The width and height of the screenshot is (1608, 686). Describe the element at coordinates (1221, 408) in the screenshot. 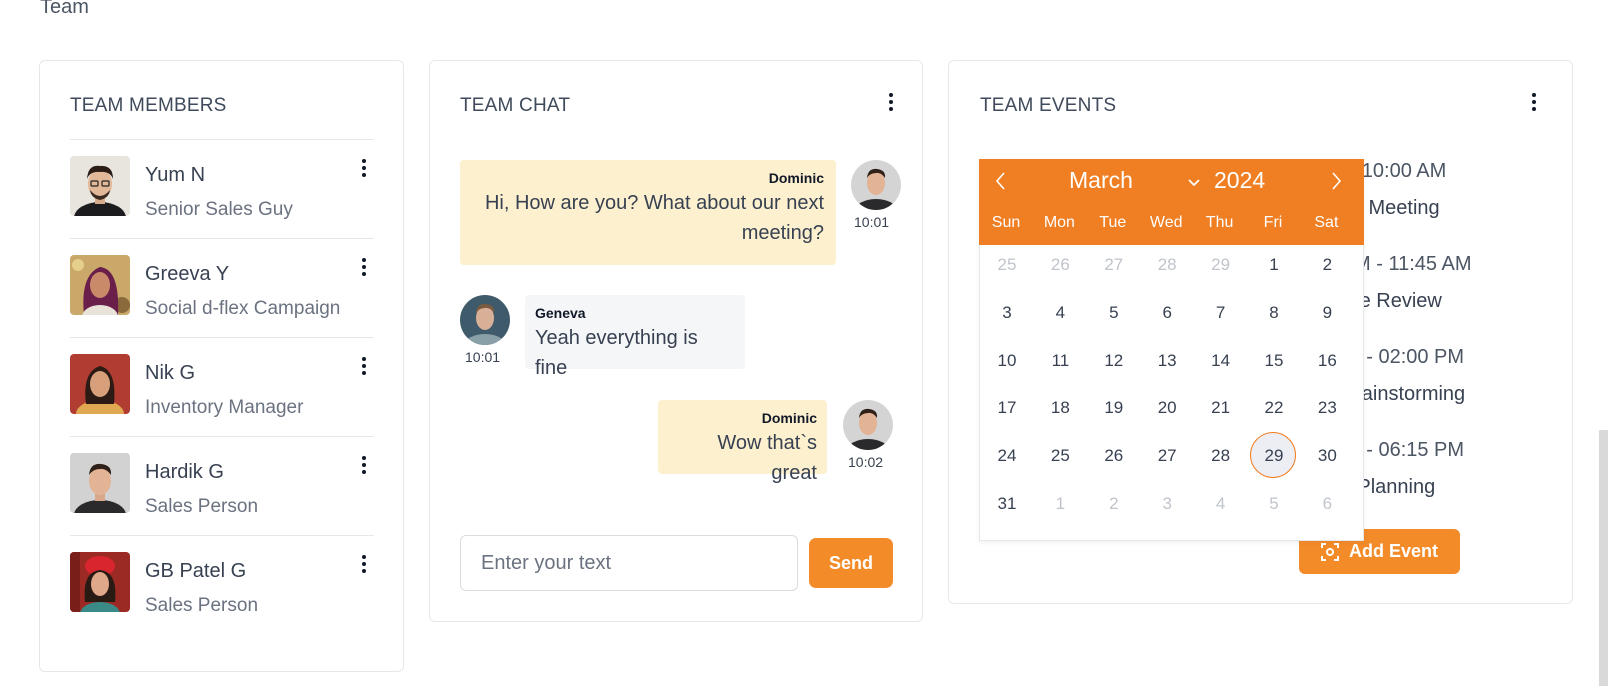

I see `calendar-day: 21` at that location.